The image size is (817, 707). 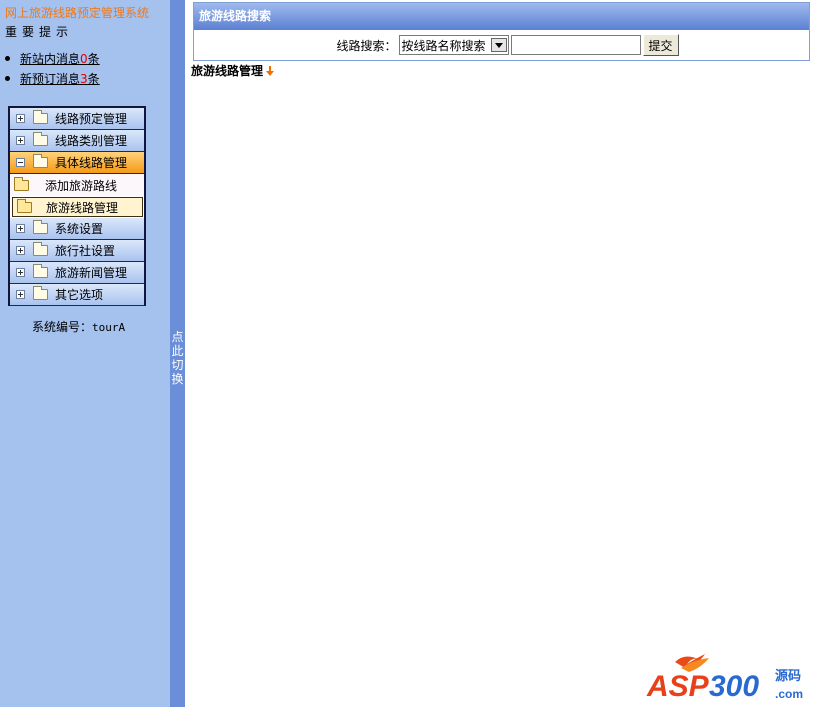 What do you see at coordinates (79, 295) in the screenshot?
I see `menu-item-label: 其它选项` at bounding box center [79, 295].